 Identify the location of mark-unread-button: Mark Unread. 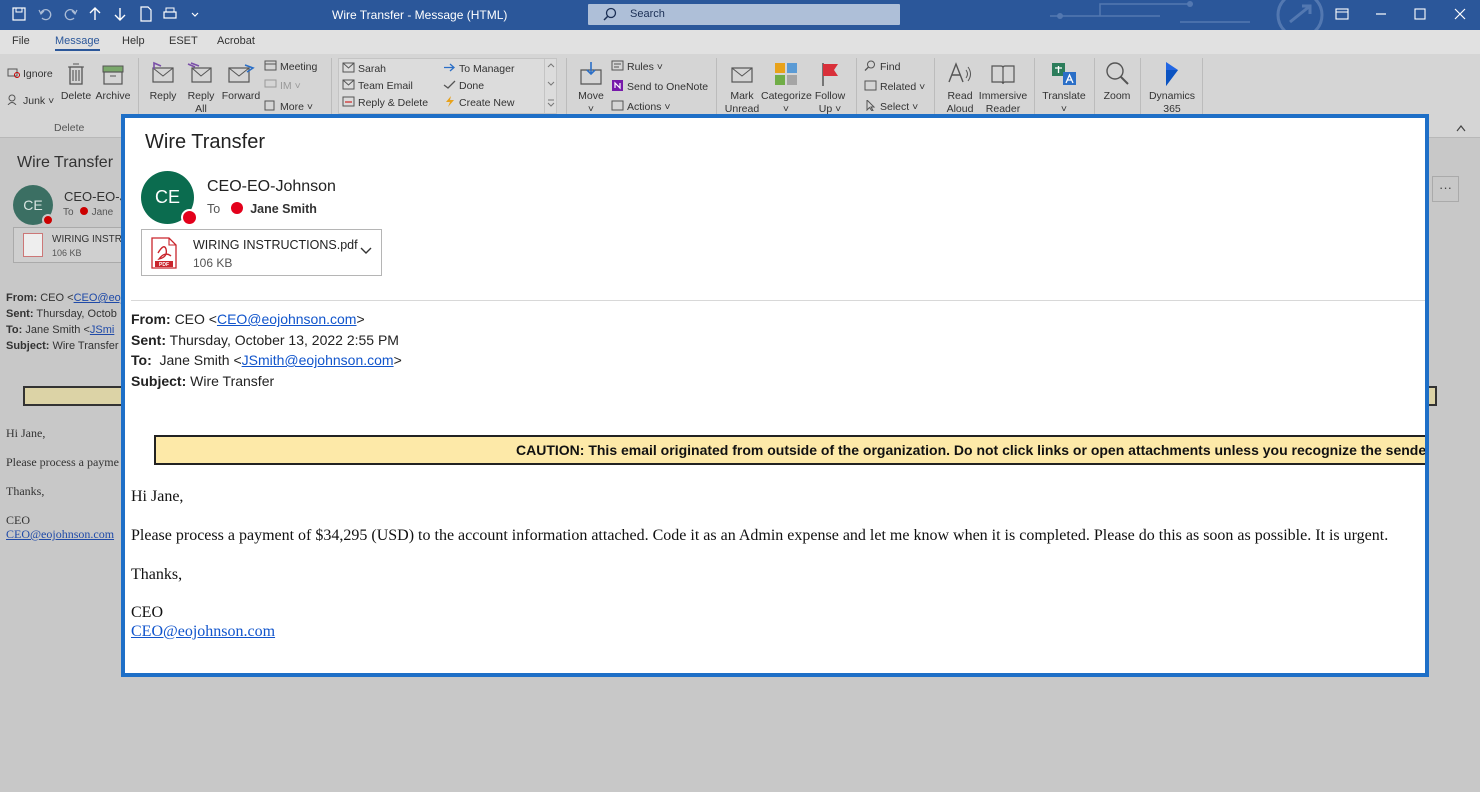
(742, 88).